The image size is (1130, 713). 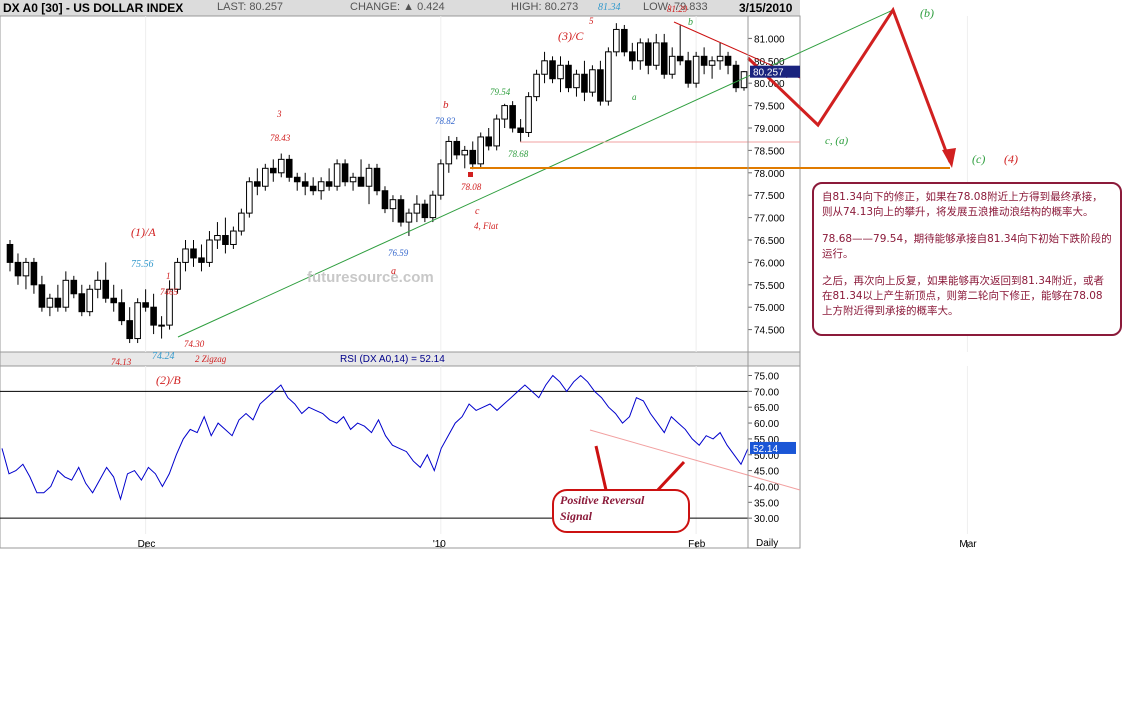 What do you see at coordinates (677, 9) in the screenshot?
I see `price-8129-label: 81.29` at bounding box center [677, 9].